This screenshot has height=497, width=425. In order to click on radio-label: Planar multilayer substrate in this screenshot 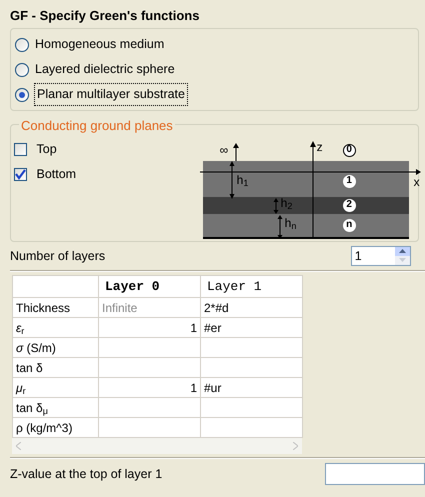, I will do `click(111, 94)`.